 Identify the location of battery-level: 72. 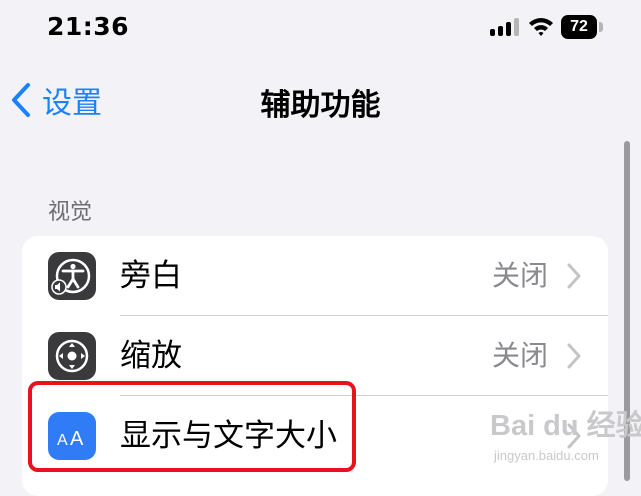
(579, 27).